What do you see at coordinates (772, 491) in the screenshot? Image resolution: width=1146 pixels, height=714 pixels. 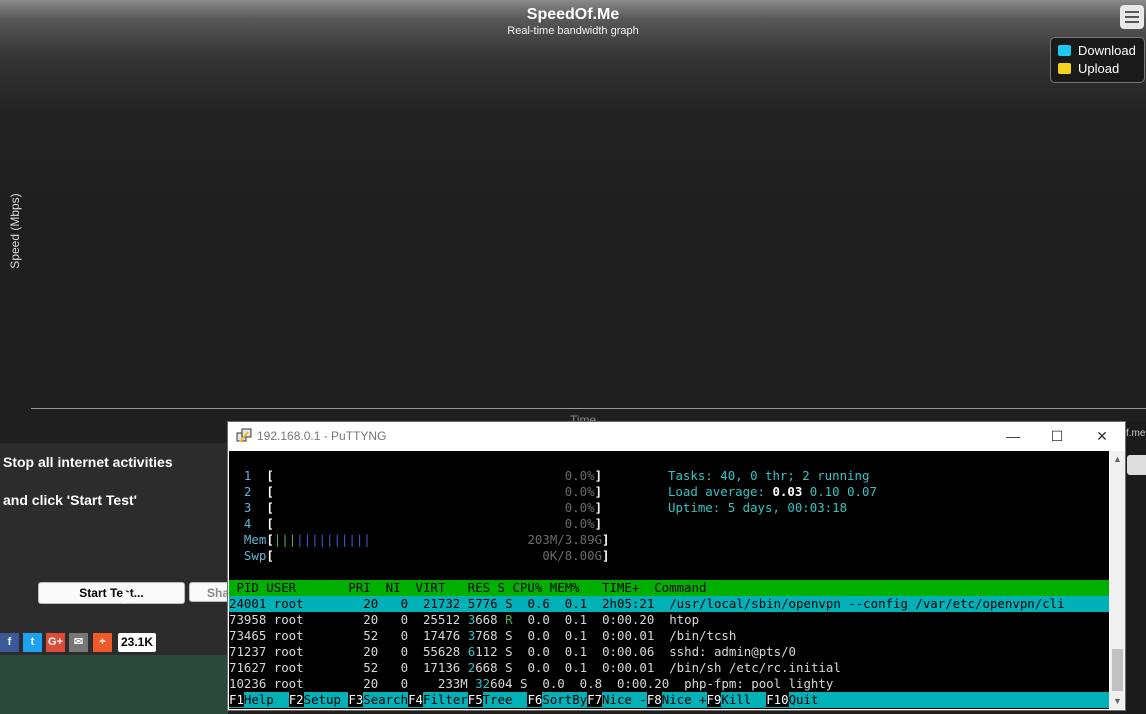 I see `load-average-info: Load average: 0.03 0.10 0.07` at bounding box center [772, 491].